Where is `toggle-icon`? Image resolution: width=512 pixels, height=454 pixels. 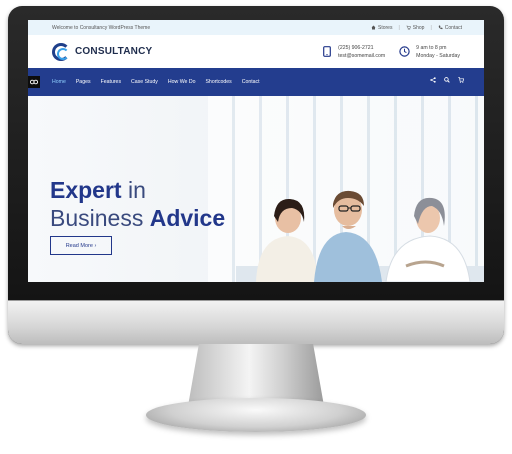
toggle-icon is located at coordinates (34, 82).